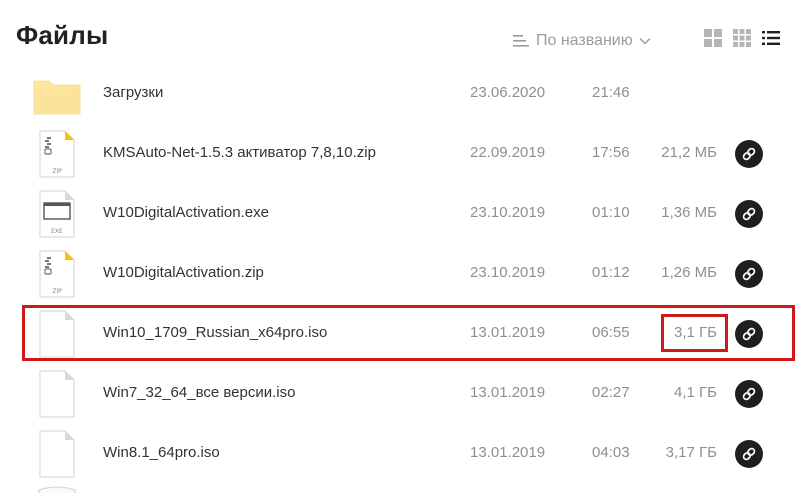  I want to click on view-toggle-group, so click(742, 38).